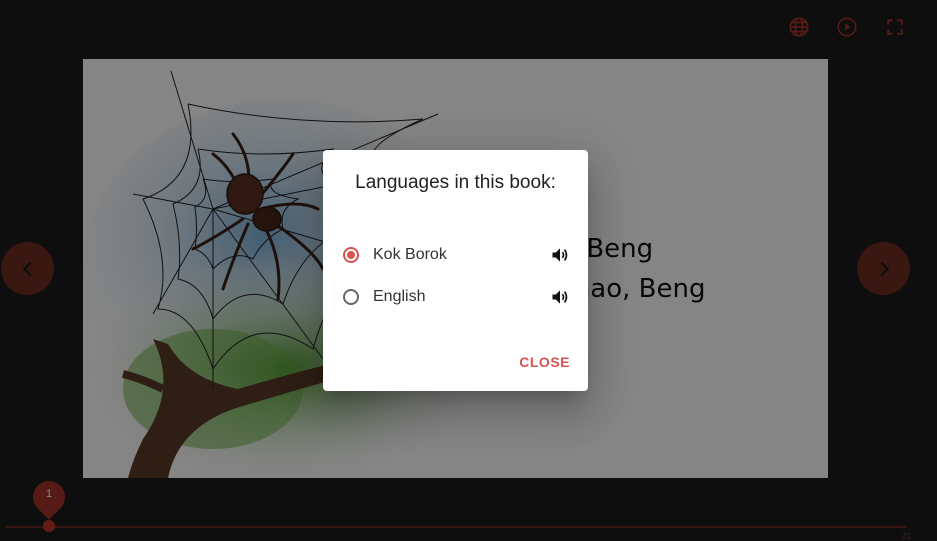  I want to click on radio-button-selected, so click(351, 255).